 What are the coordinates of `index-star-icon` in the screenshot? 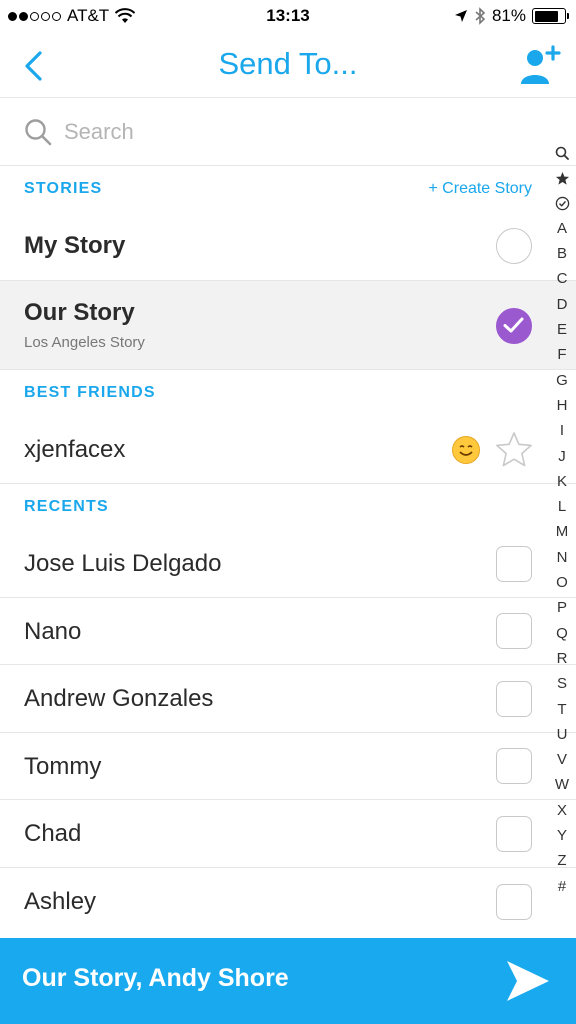 It's located at (562, 177).